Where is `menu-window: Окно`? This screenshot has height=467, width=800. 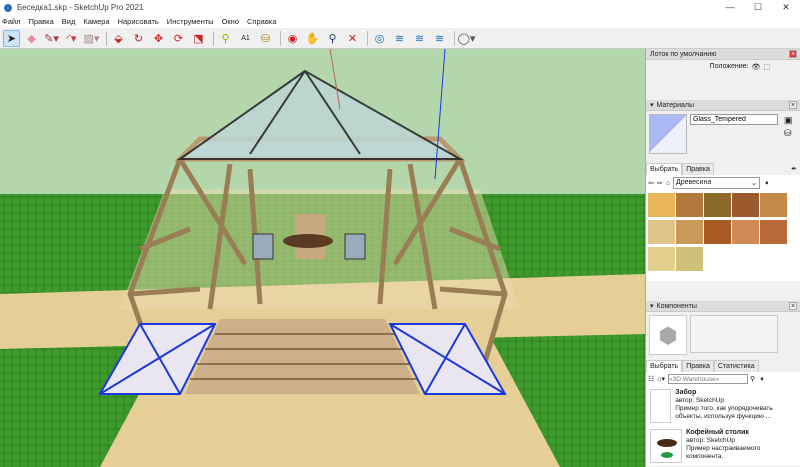
menu-window: Окно is located at coordinates (230, 21).